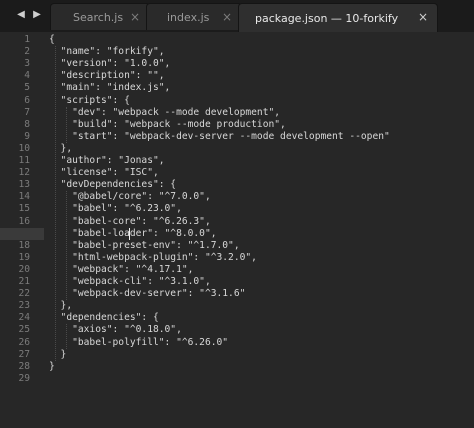 This screenshot has width=474, height=428. Describe the element at coordinates (24, 378) in the screenshot. I see `line-number: 29` at that location.